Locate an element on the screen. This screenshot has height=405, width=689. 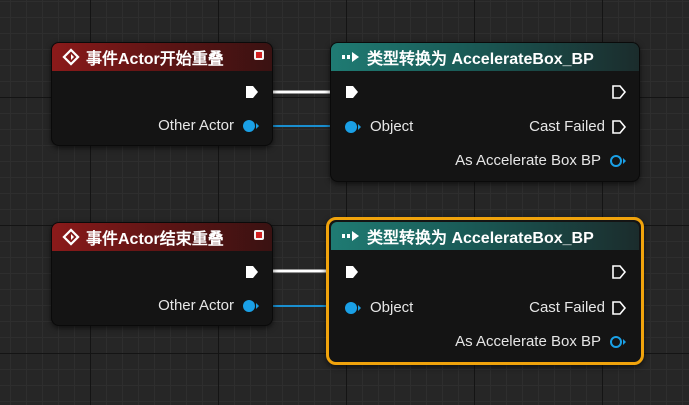
event-begin-overlap-node: 事件Actor开始重叠 Other Actor is located at coordinates (162, 94).